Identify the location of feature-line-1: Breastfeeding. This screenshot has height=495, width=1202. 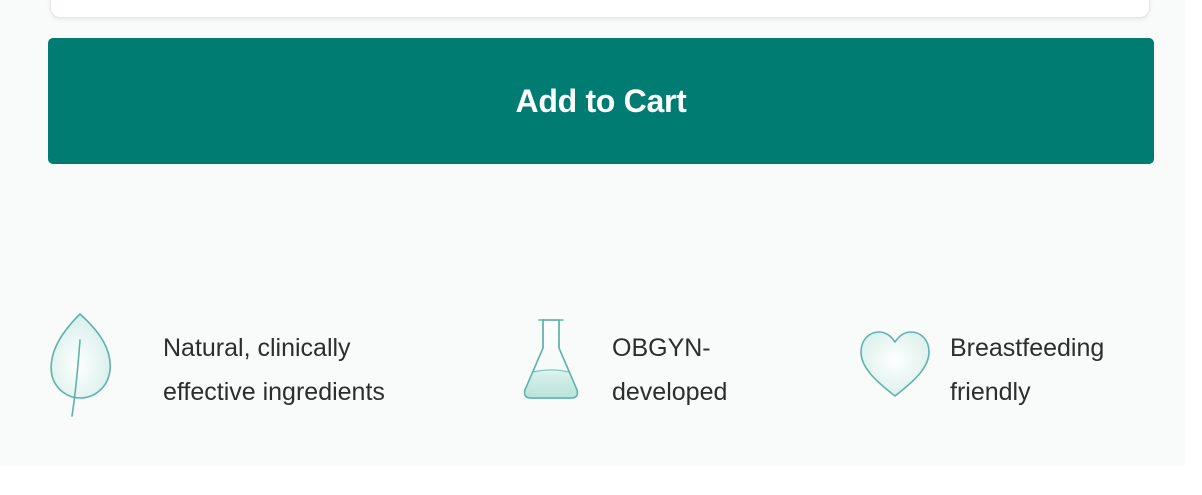
(1027, 348).